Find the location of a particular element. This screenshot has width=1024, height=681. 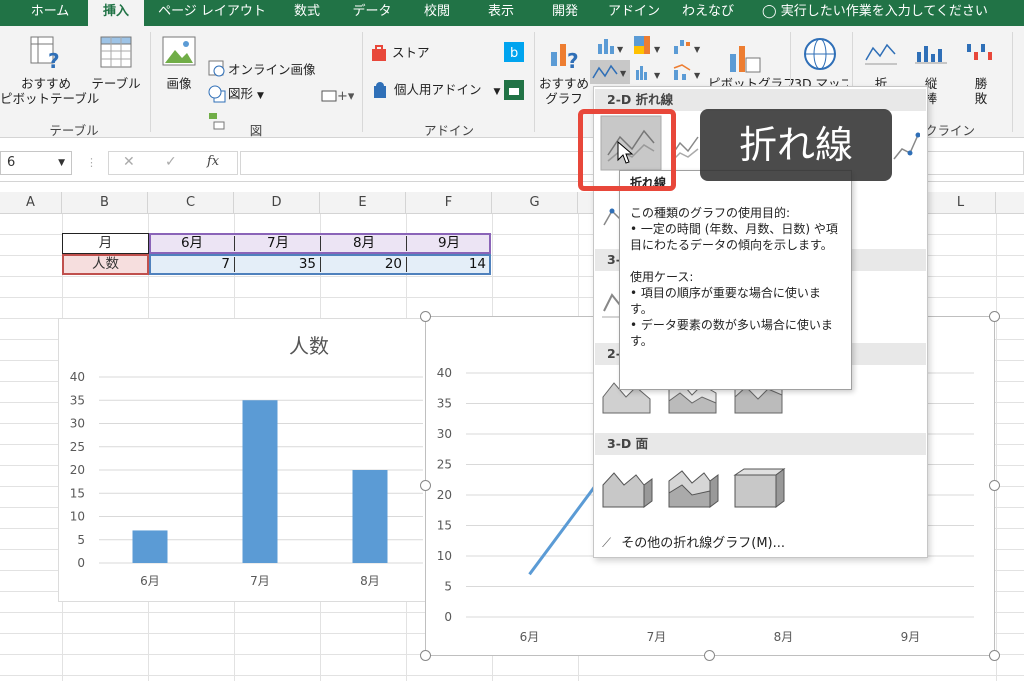

value-cell: 14 is located at coordinates (447, 265).